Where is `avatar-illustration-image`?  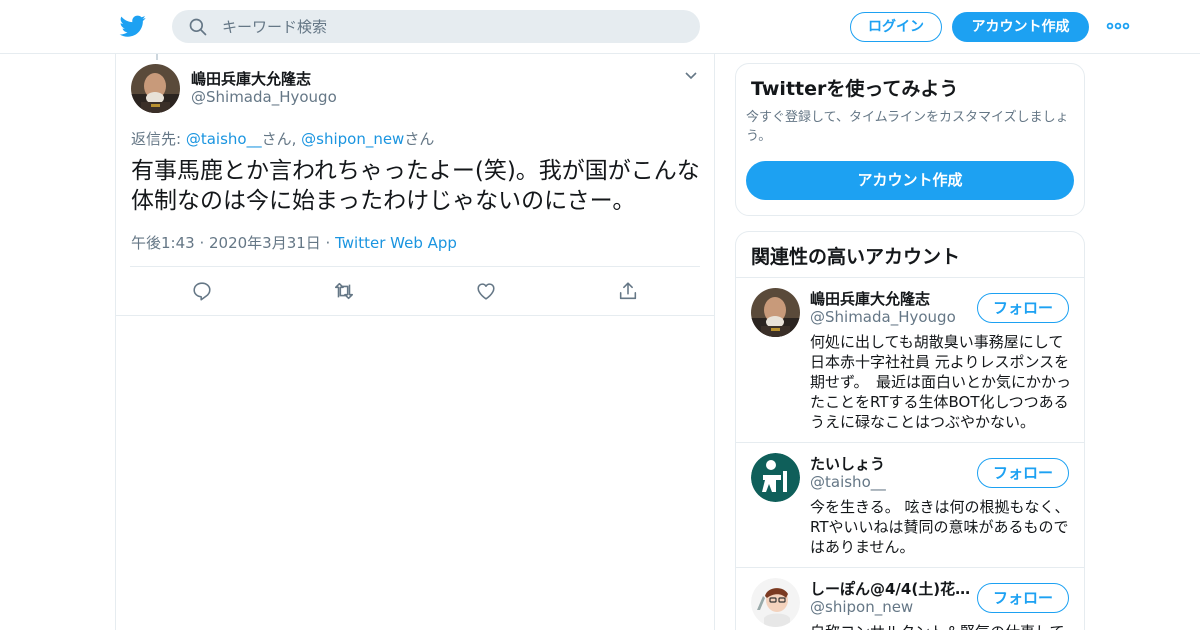
avatar-illustration-image is located at coordinates (775, 602).